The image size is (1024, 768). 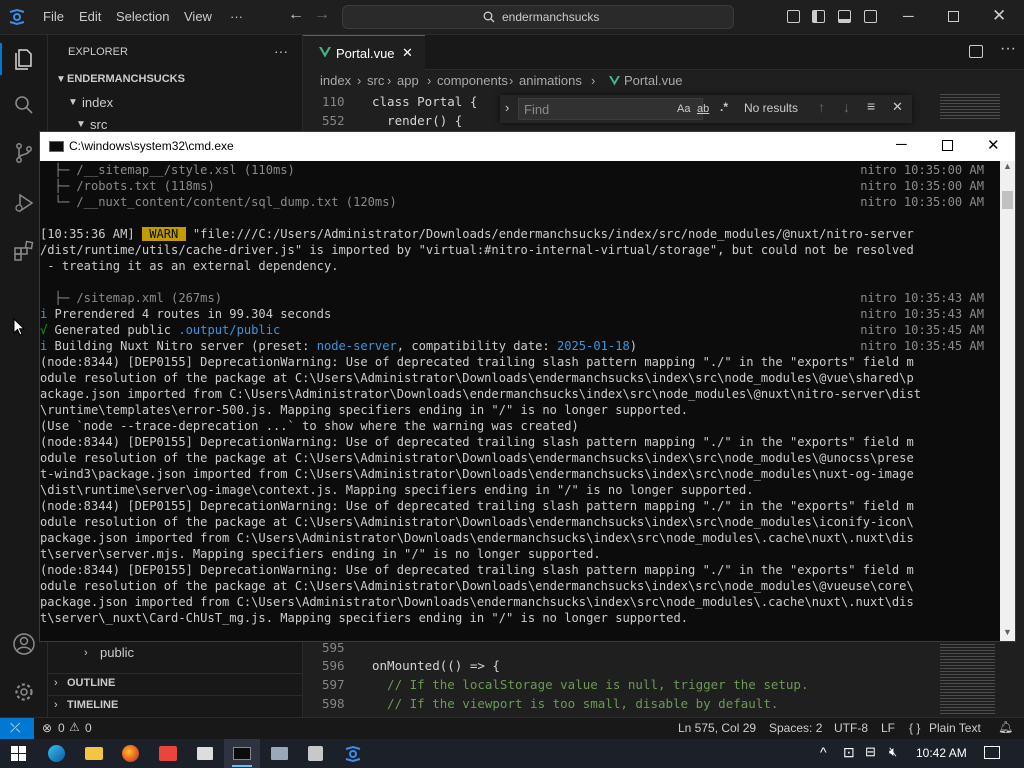 What do you see at coordinates (992, 752) in the screenshot?
I see `notification-center-icon` at bounding box center [992, 752].